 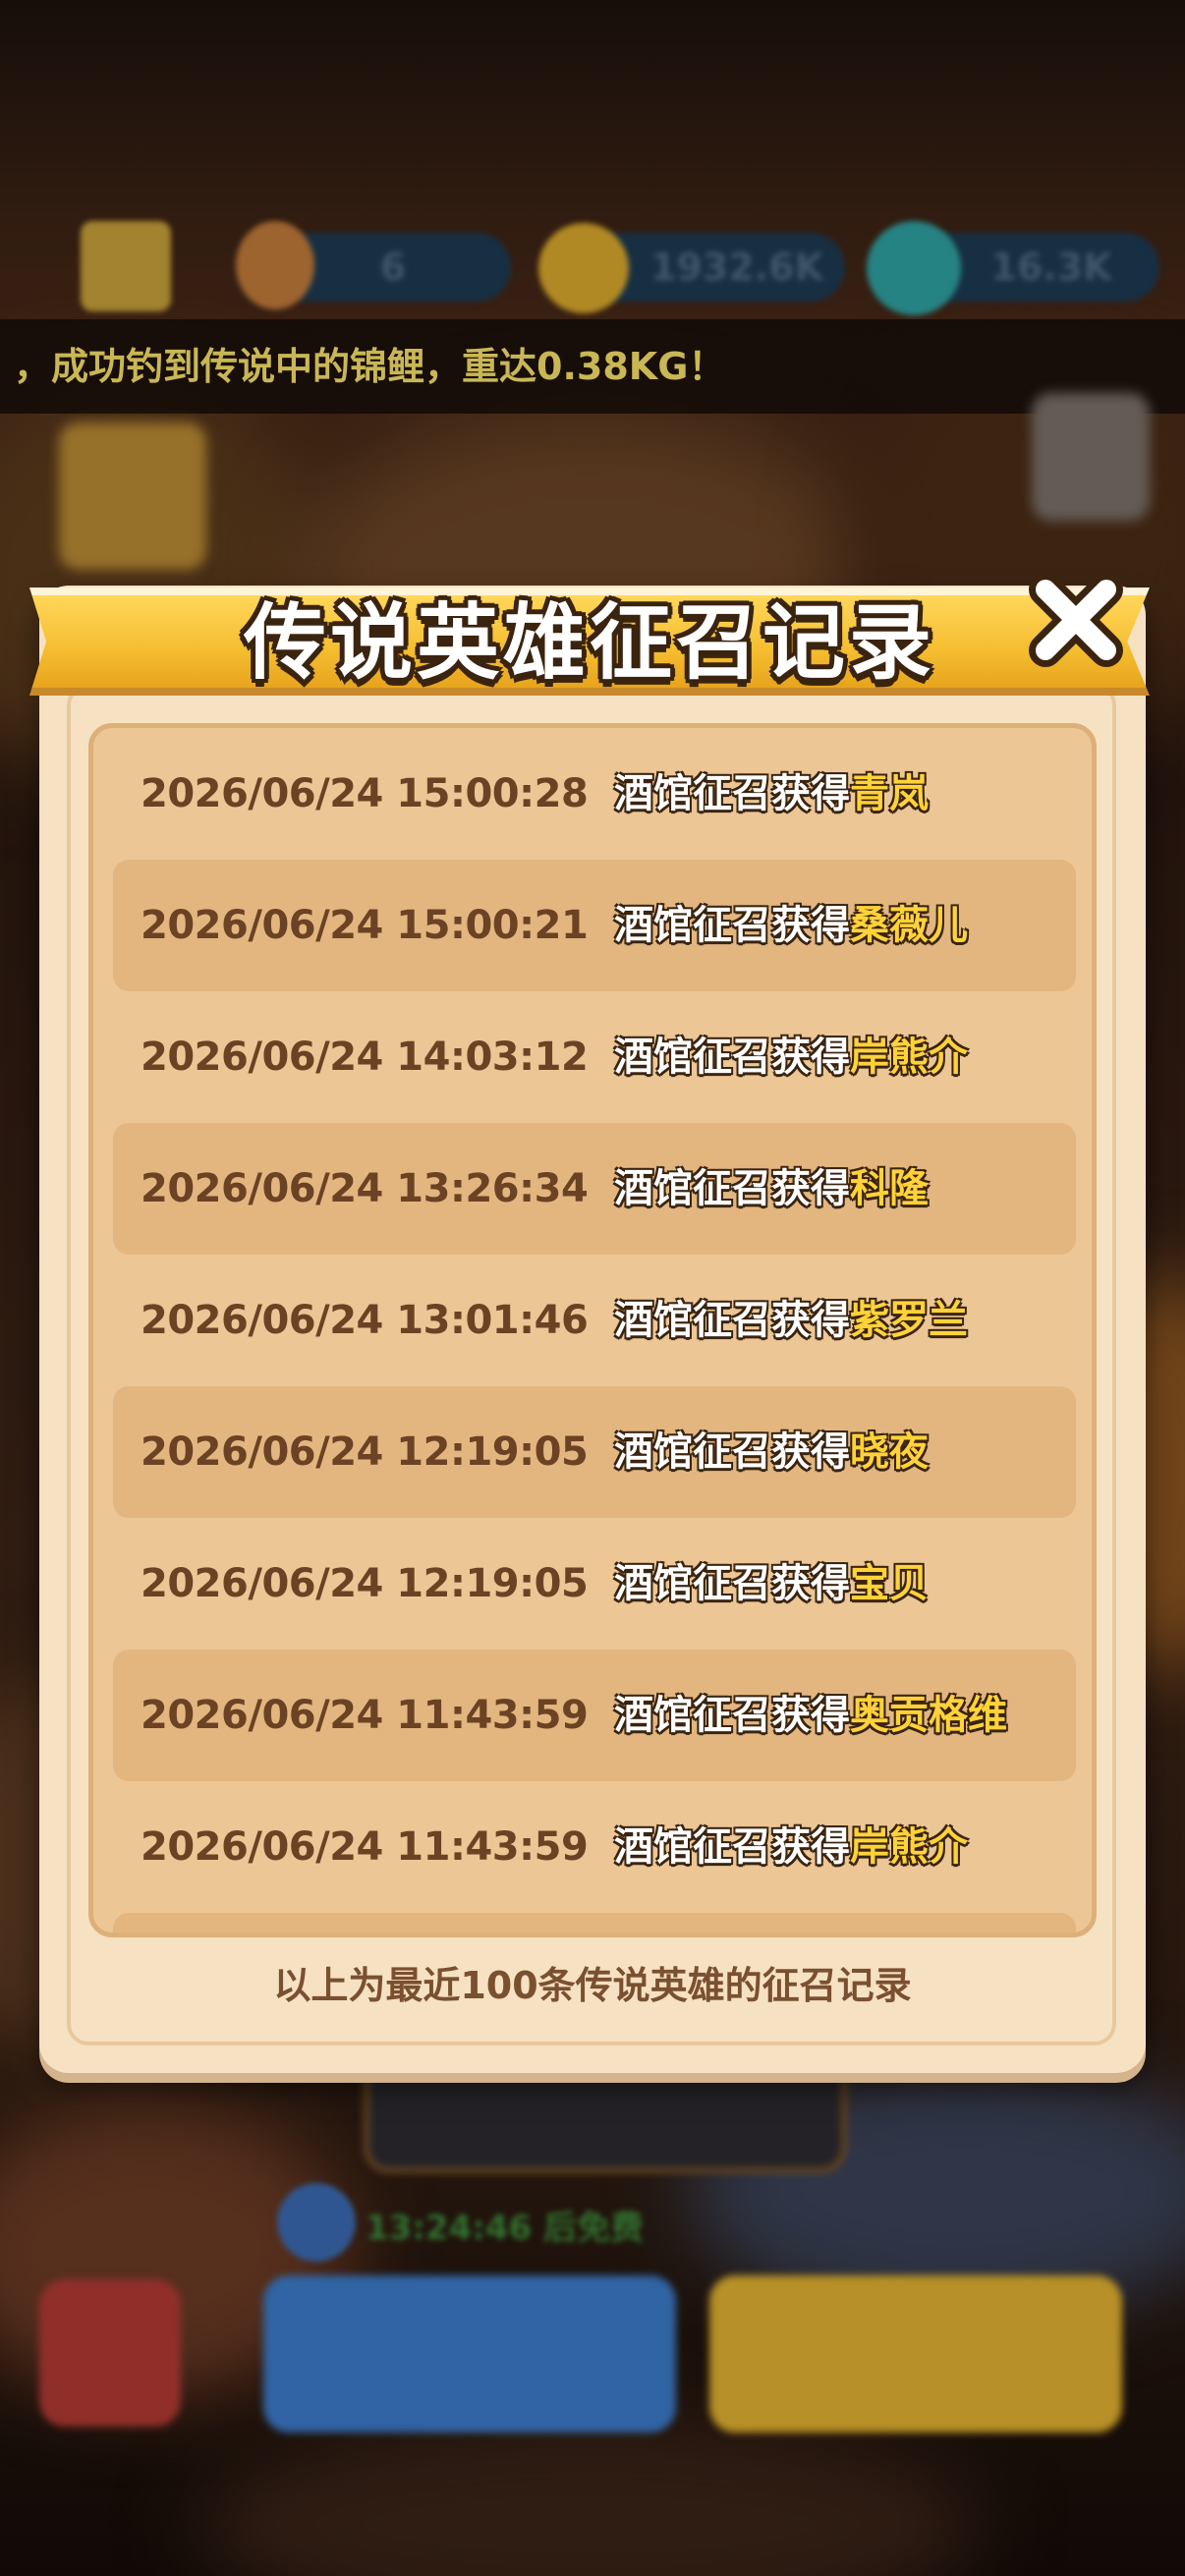 What do you see at coordinates (594, 1189) in the screenshot?
I see `record-row: 2026/06/24 13:26:34 酒馆征召获得科隆` at bounding box center [594, 1189].